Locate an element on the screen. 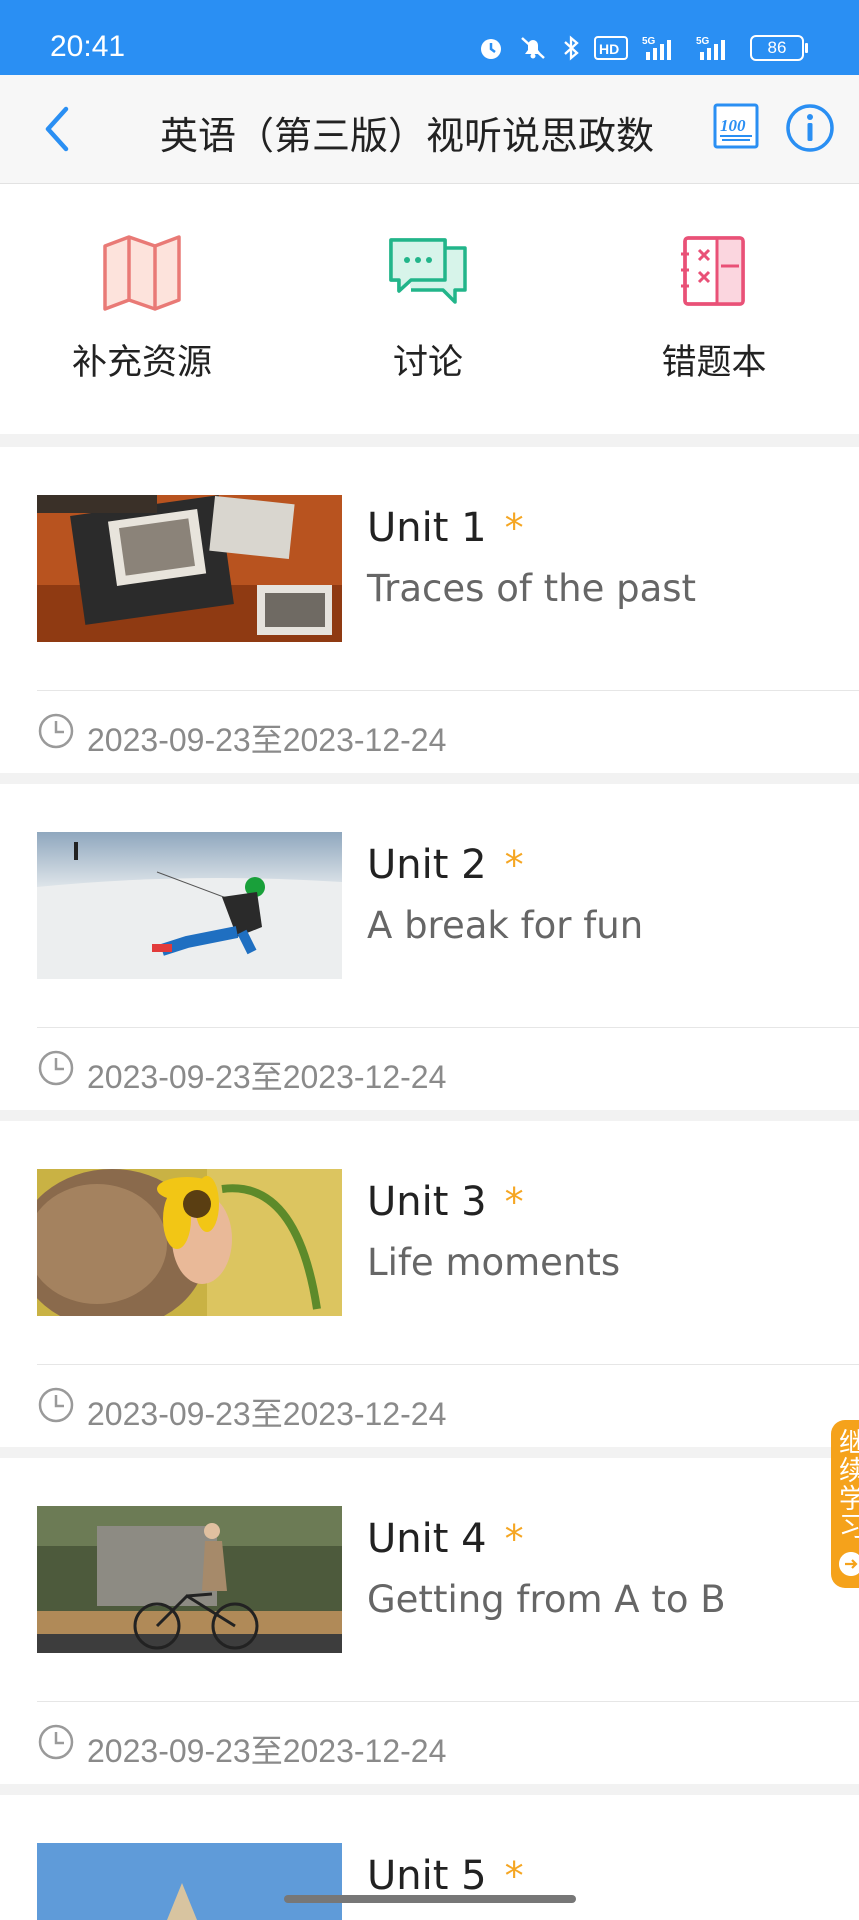 The width and height of the screenshot is (859, 1920). unit-subtitle: A break for fun is located at coordinates (505, 925).